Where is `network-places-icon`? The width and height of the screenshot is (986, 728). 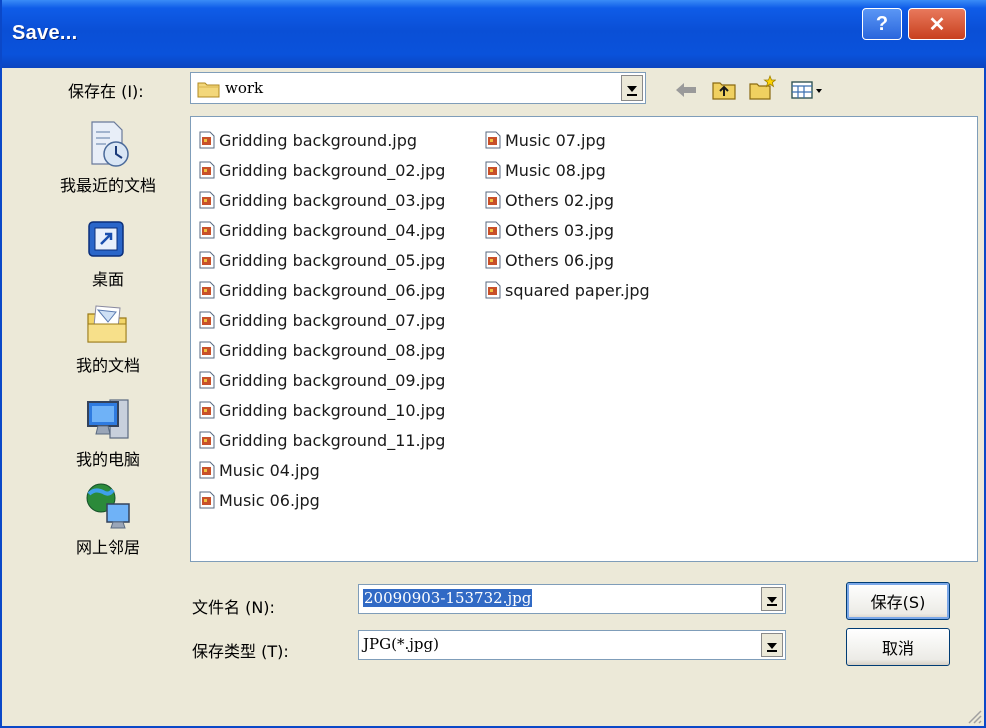 network-places-icon is located at coordinates (108, 506).